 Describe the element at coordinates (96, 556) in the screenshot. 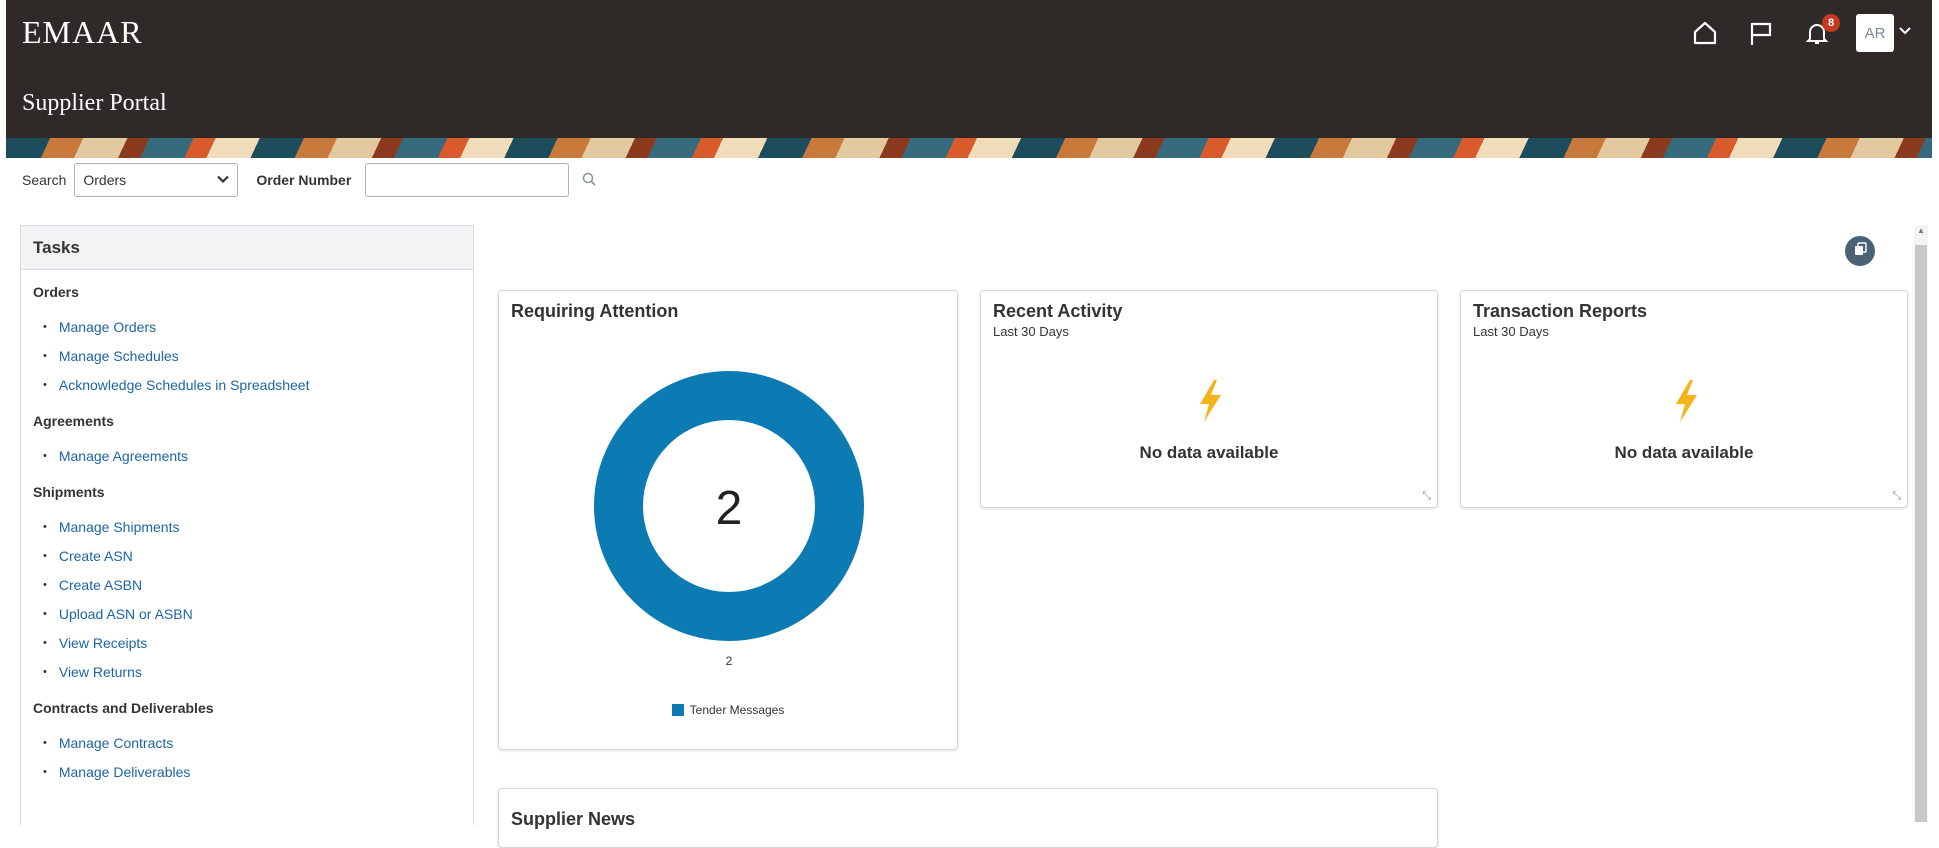

I see `task-link-label: Create ASN` at that location.